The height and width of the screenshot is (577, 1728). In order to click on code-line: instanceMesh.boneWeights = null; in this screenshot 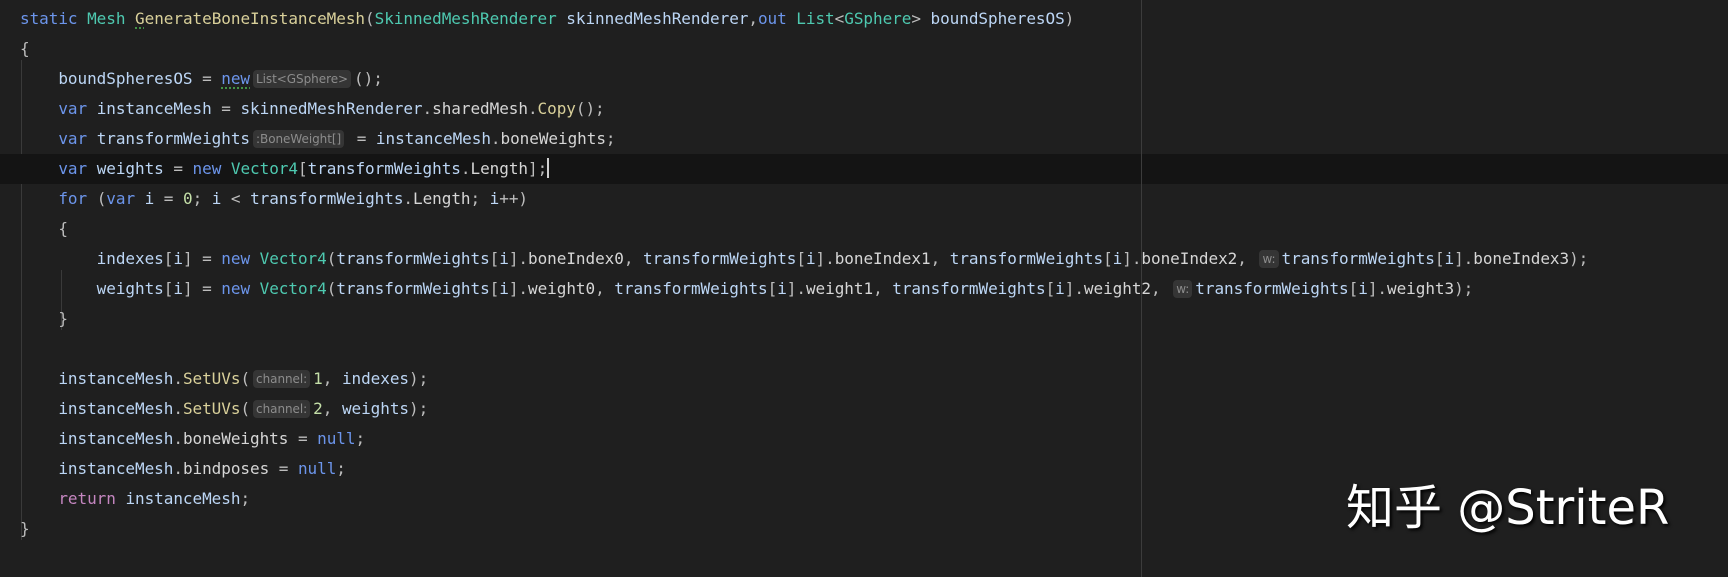, I will do `click(864, 439)`.